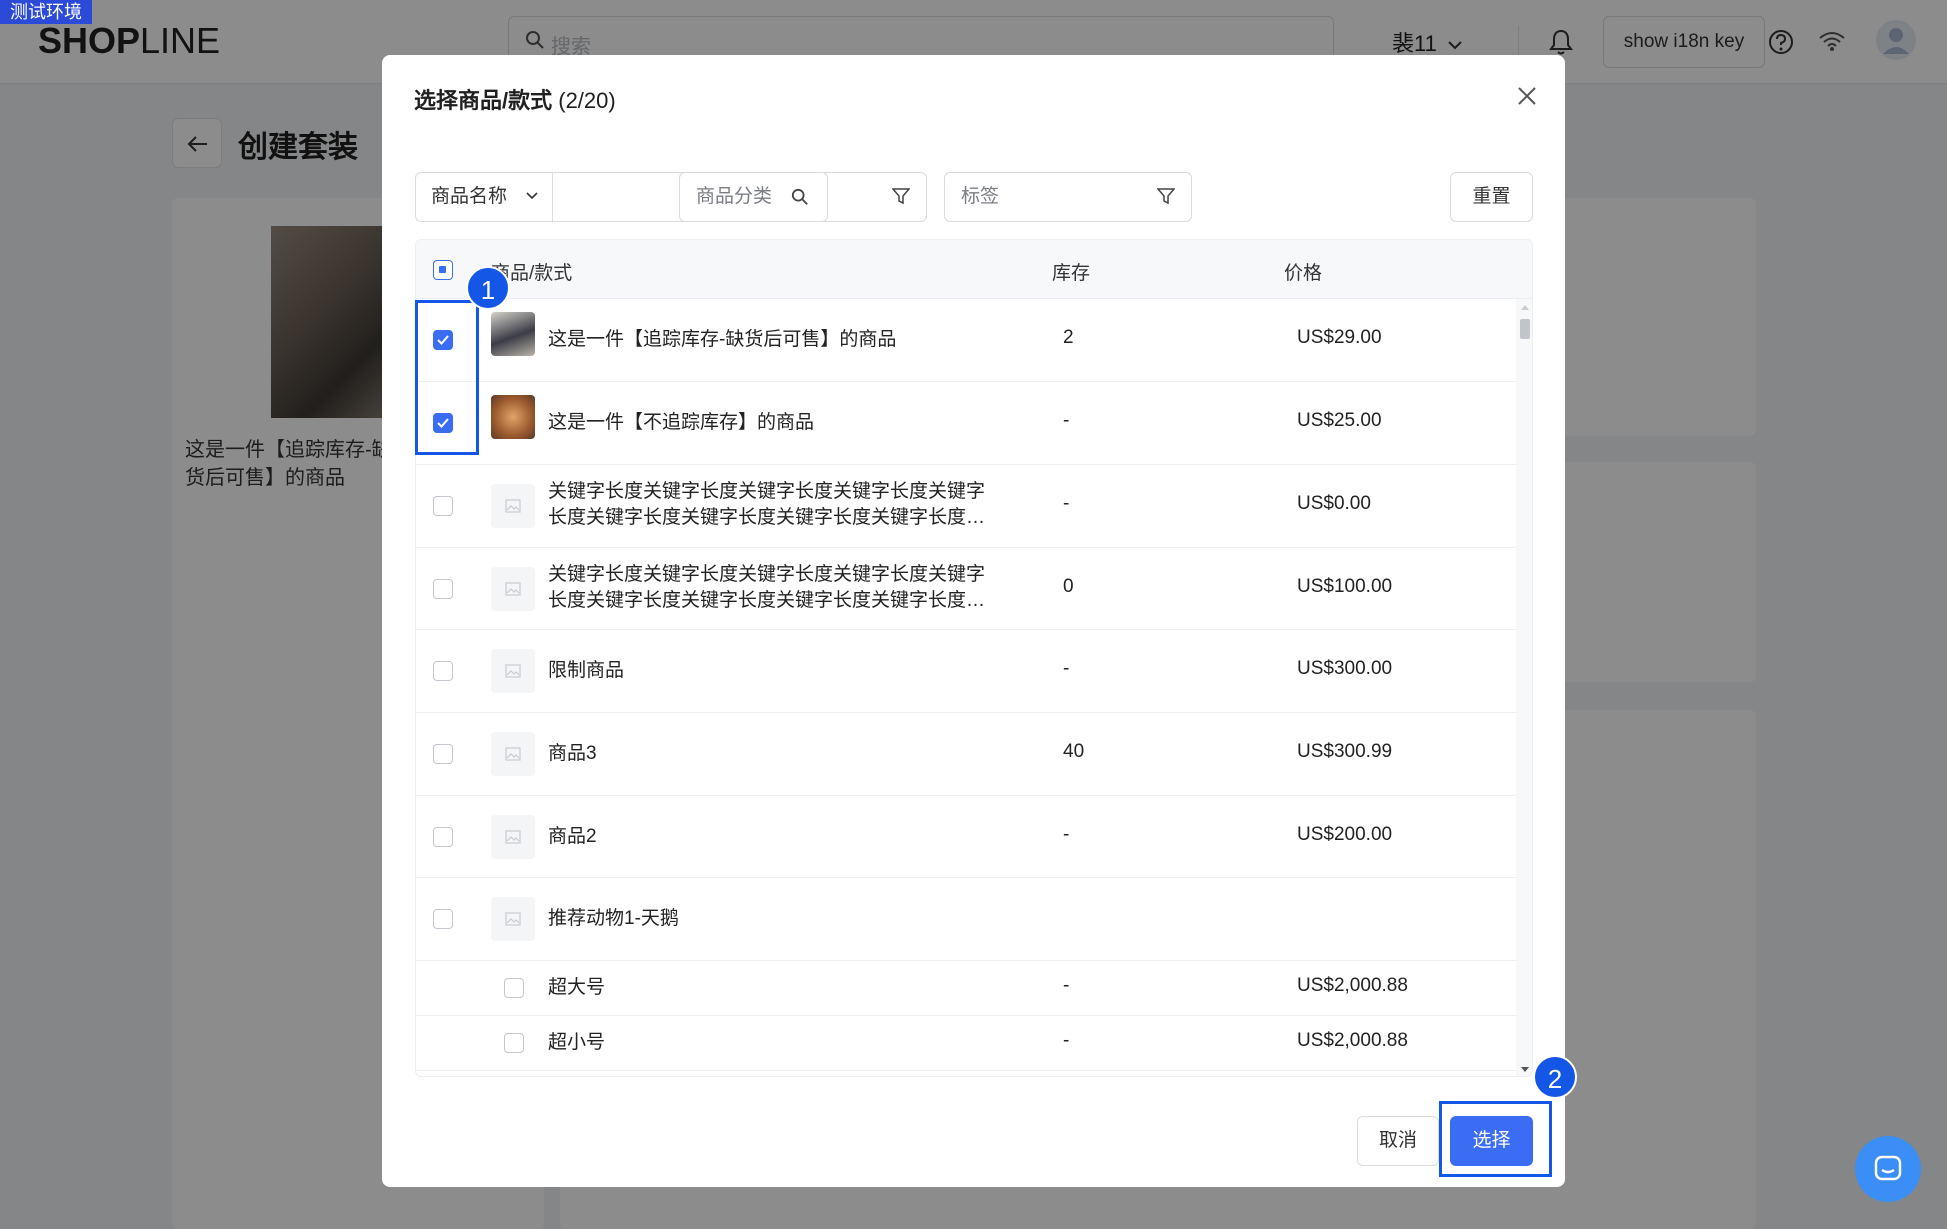  I want to click on product-price: US$0.00, so click(1334, 503).